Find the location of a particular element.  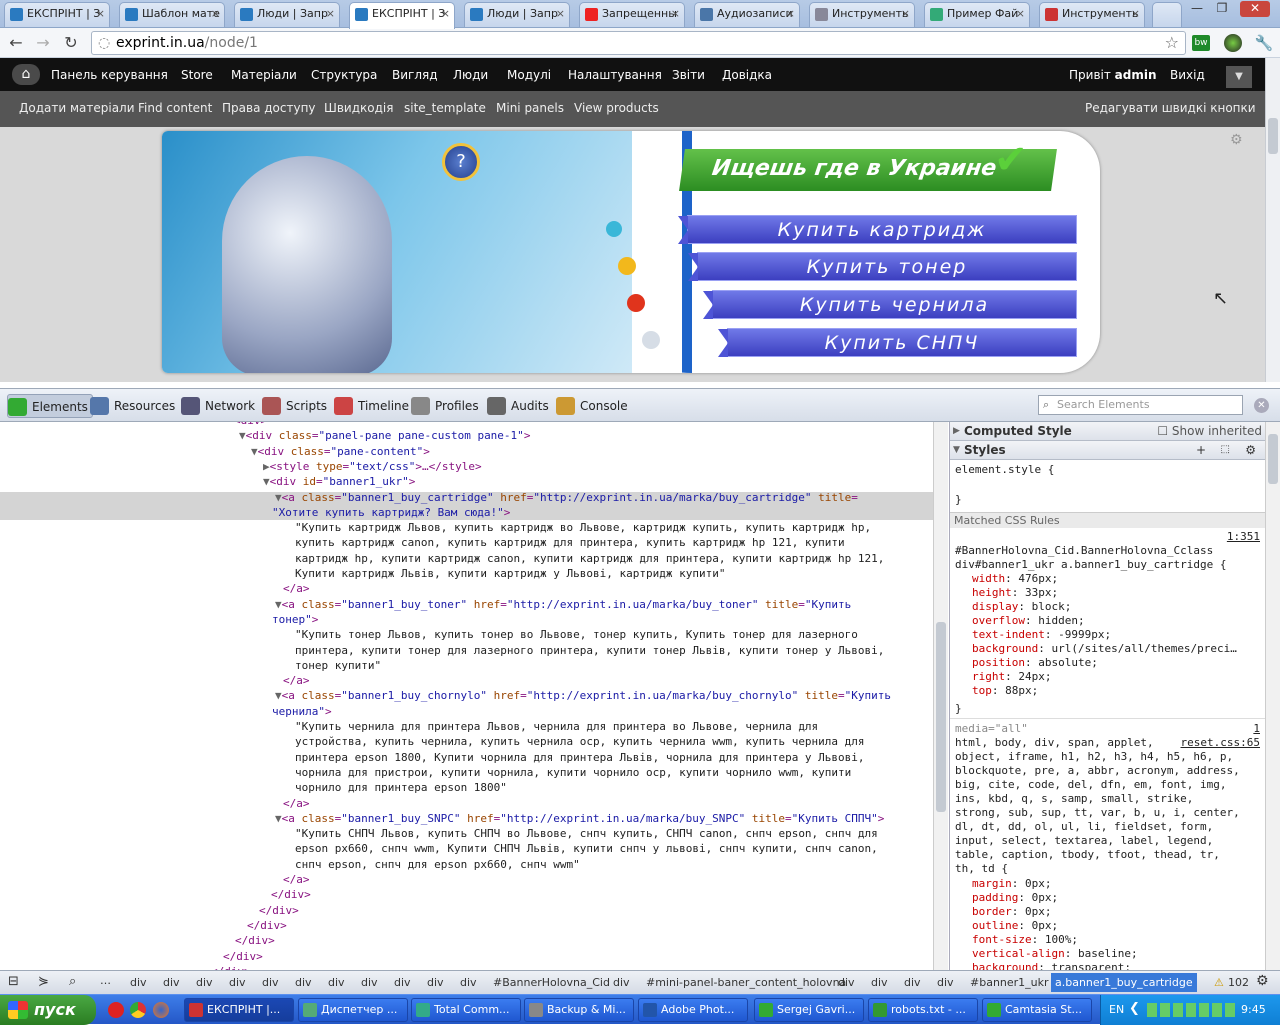

scroll-thumb is located at coordinates (1273, 459).